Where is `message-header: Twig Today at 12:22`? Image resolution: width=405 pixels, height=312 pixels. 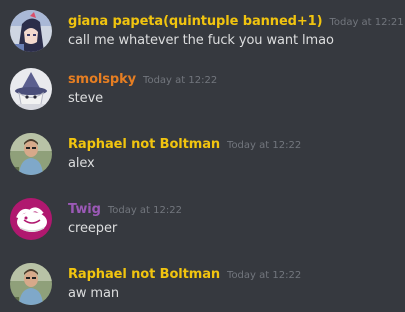
message-header: Twig Today at 12:22 is located at coordinates (125, 209).